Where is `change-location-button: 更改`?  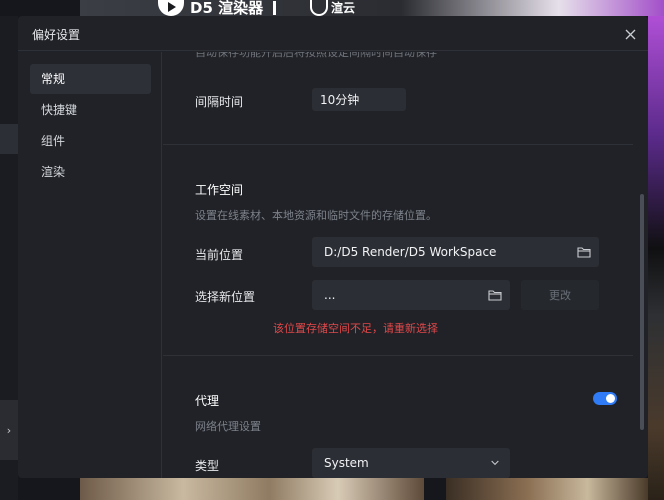
change-location-button: 更改 is located at coordinates (560, 295).